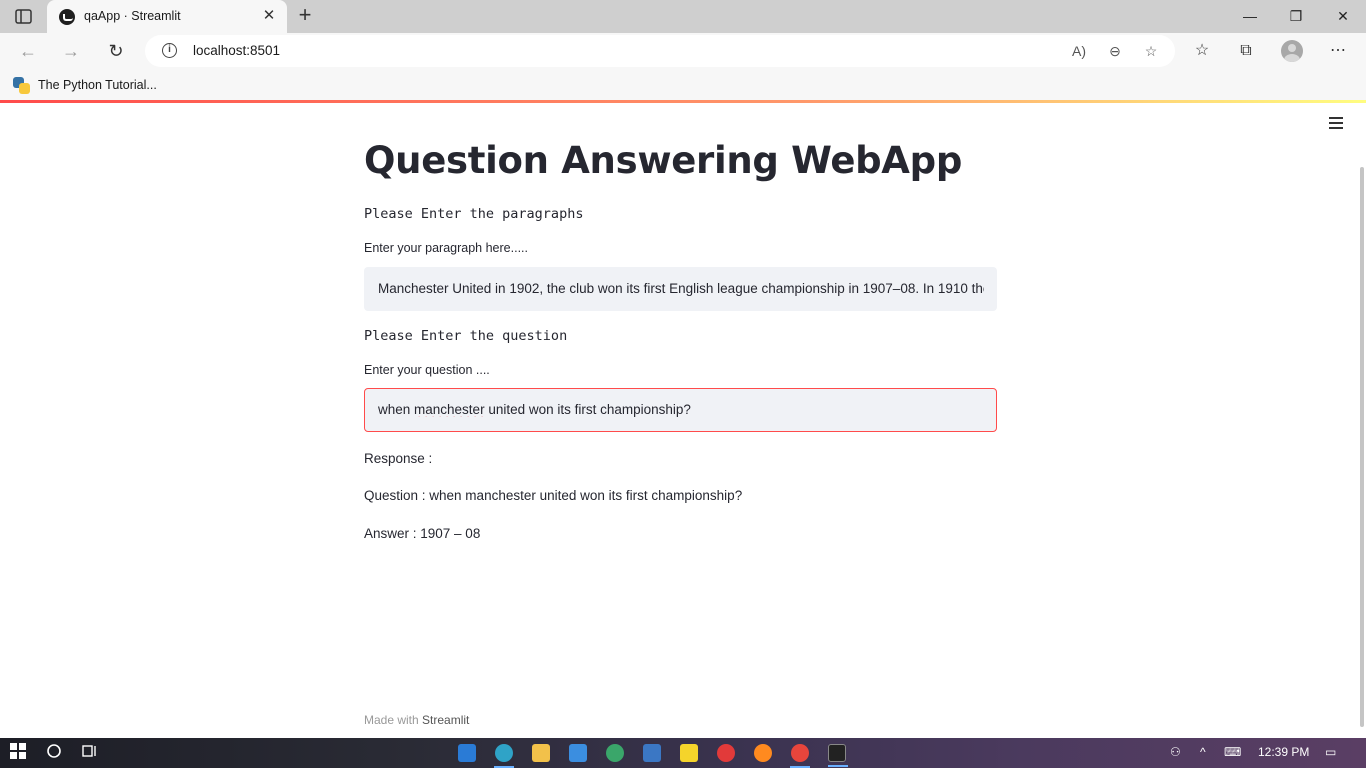  Describe the element at coordinates (67, 17) in the screenshot. I see `streamlit-favicon-icon` at that location.